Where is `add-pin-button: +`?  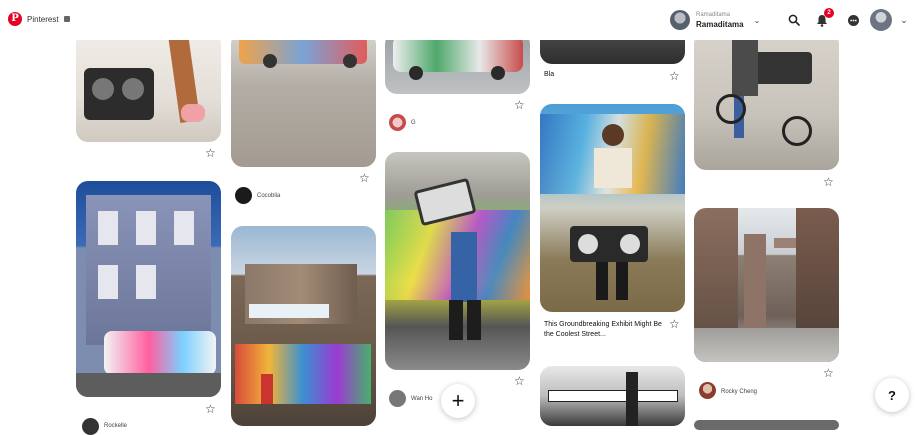 add-pin-button: + is located at coordinates (458, 401).